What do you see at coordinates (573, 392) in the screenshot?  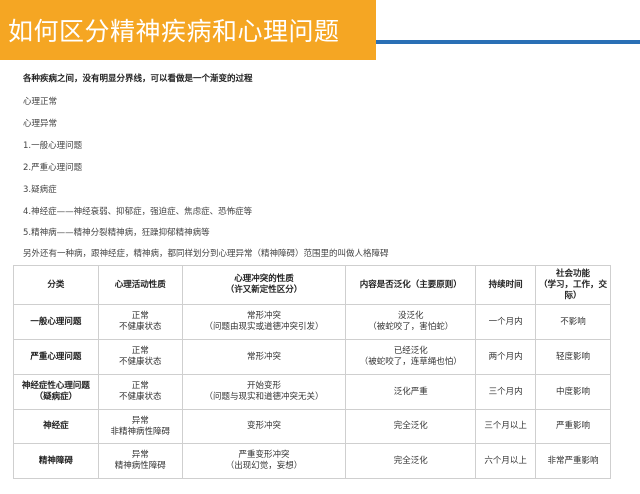 I see `row-social: 中度影响` at bounding box center [573, 392].